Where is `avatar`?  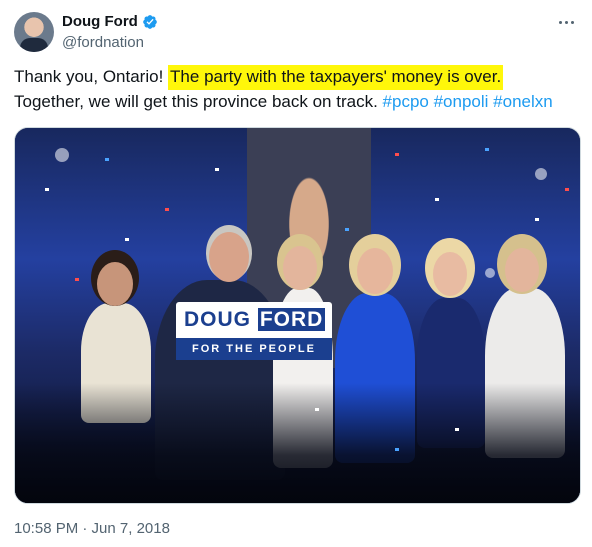
avatar is located at coordinates (34, 32).